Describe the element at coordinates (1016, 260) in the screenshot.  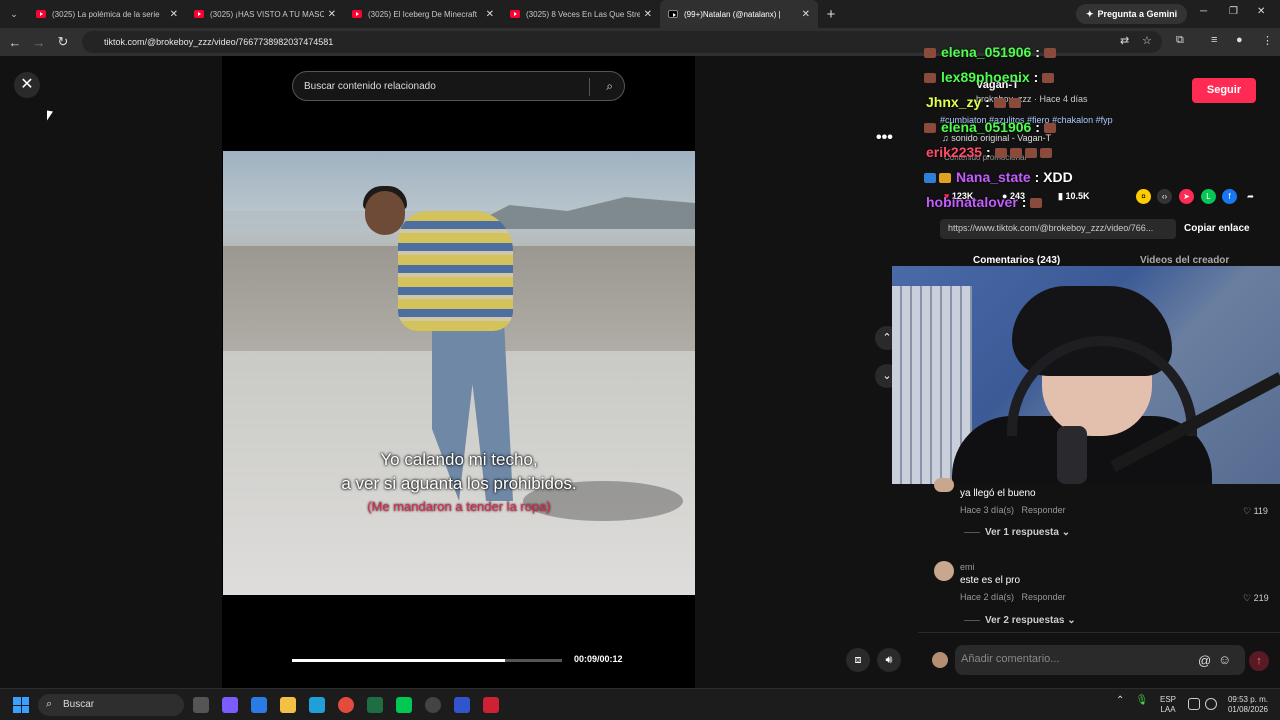
I see `tab-comments: Comentarios (243)` at that location.